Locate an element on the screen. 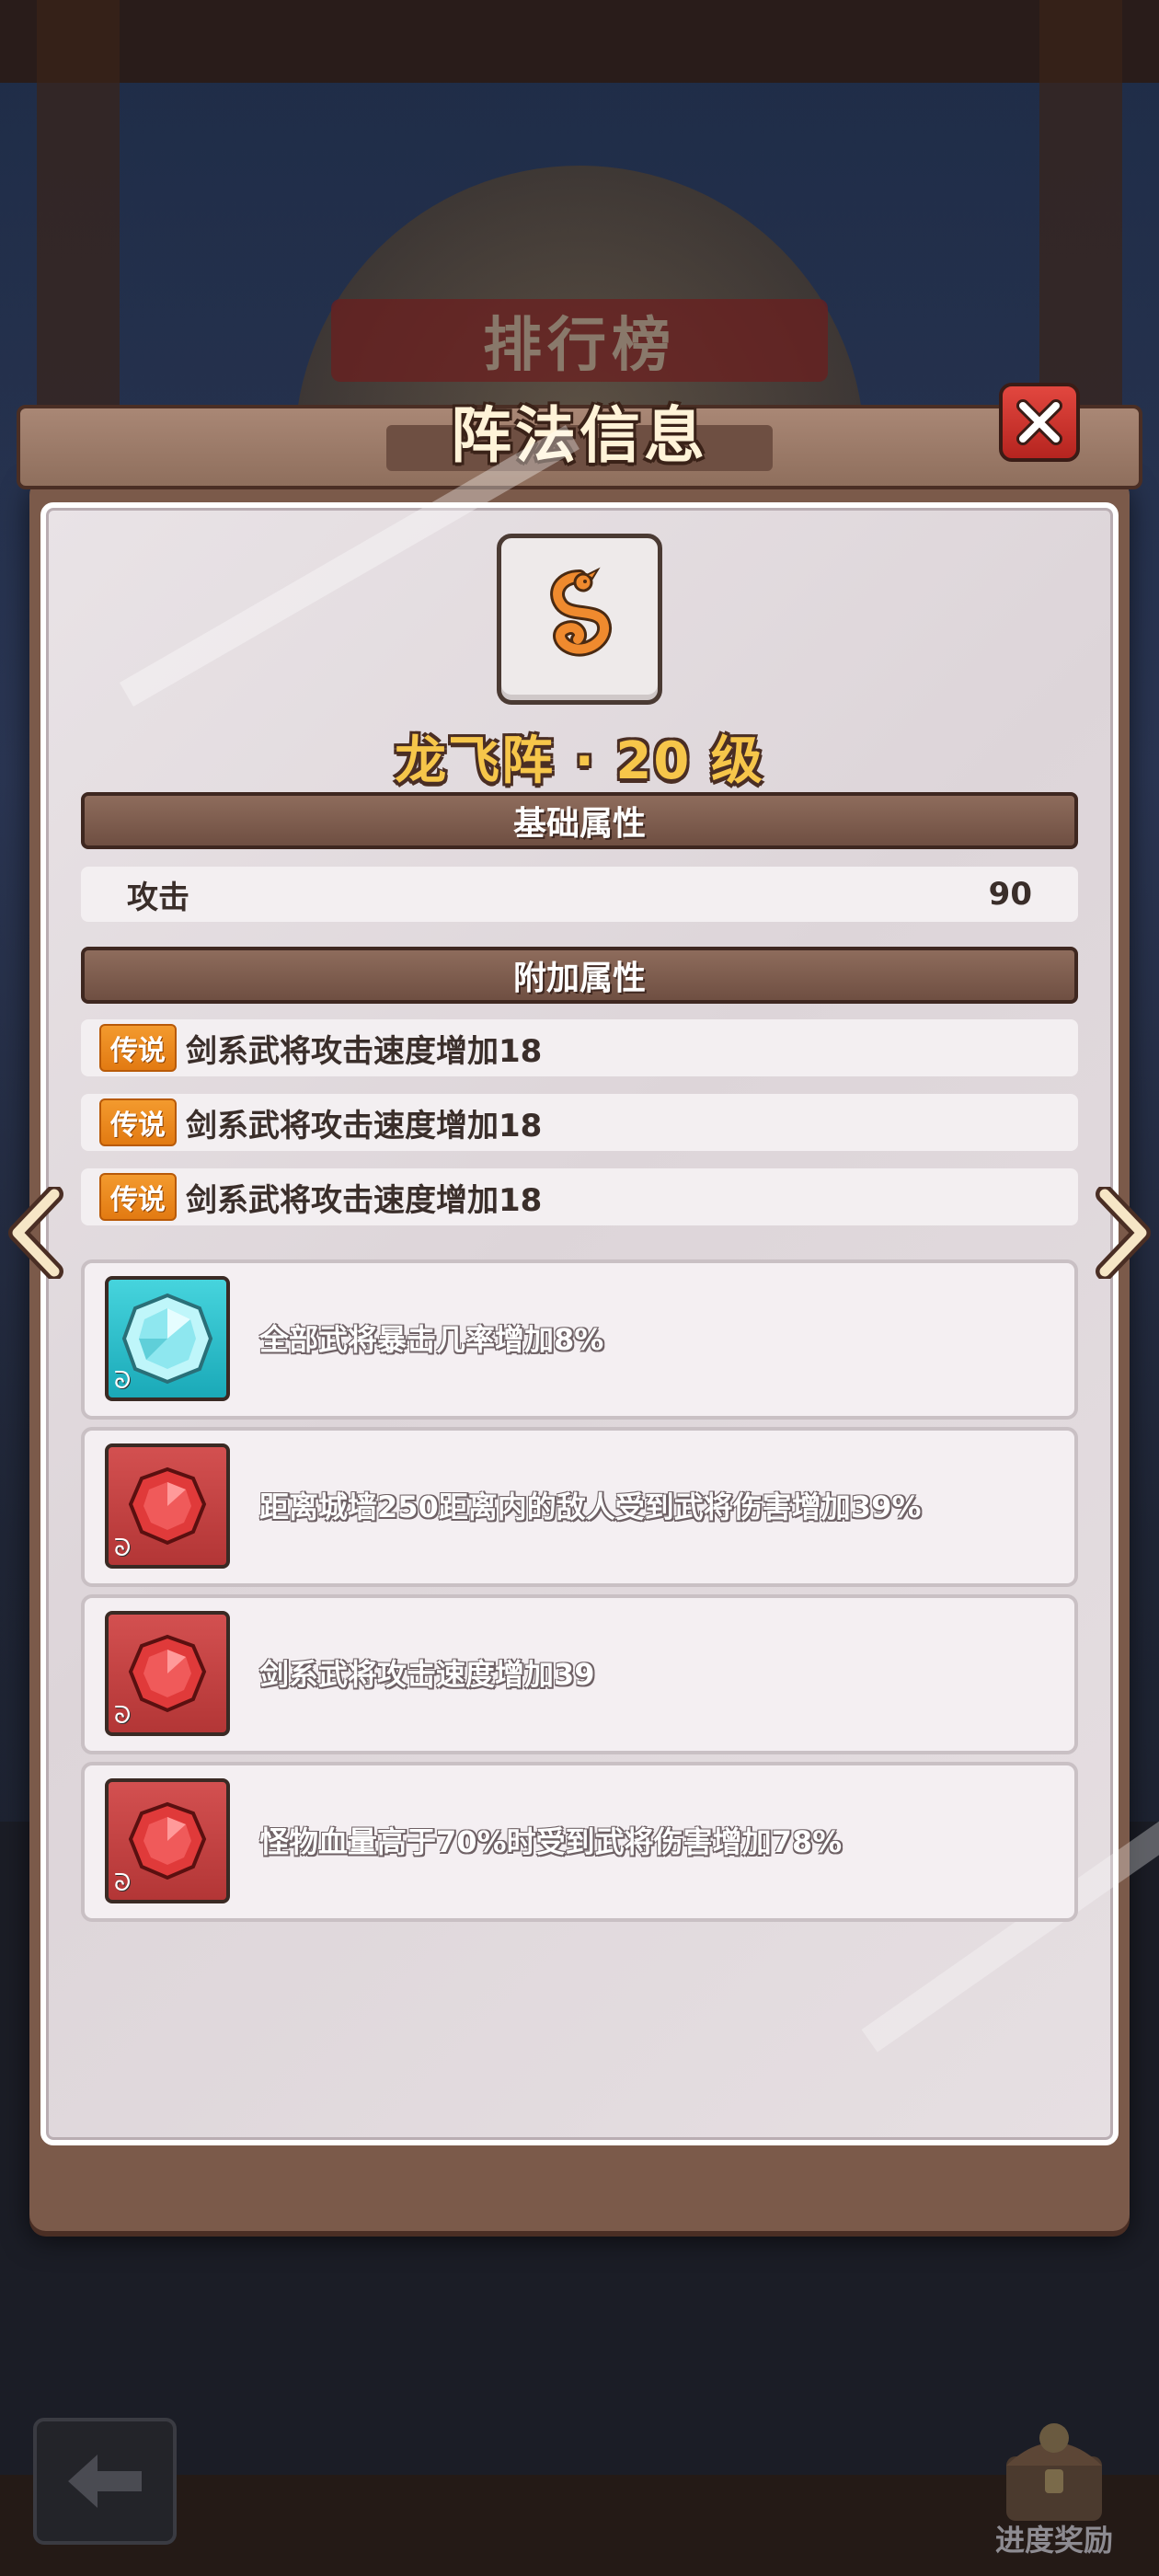 Image resolution: width=1159 pixels, height=2576 pixels. gem-effect-text: 全部武将暴击几率增加8% is located at coordinates (431, 1339).